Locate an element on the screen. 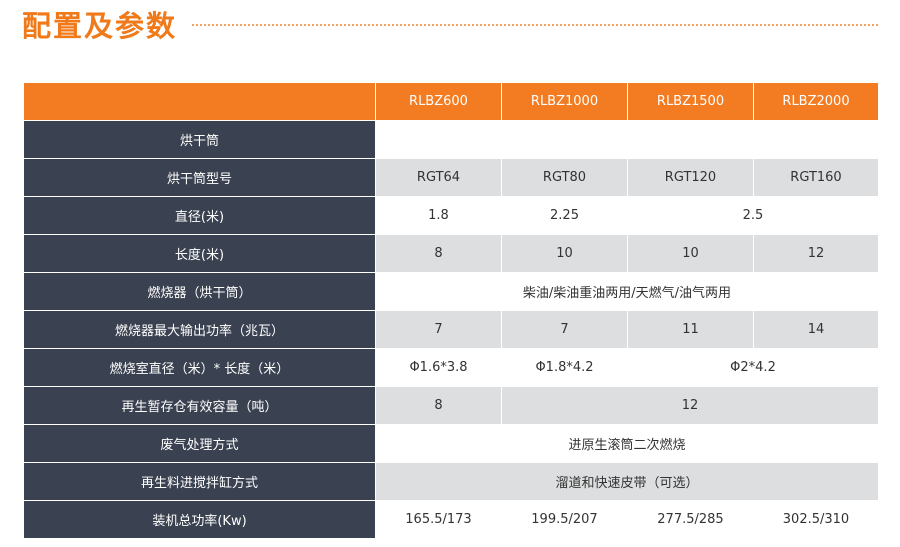 The height and width of the screenshot is (547, 900). header-row: RLBZ600 RLBZ1000 RLBZ1500 RLBZ2000 is located at coordinates (451, 101).